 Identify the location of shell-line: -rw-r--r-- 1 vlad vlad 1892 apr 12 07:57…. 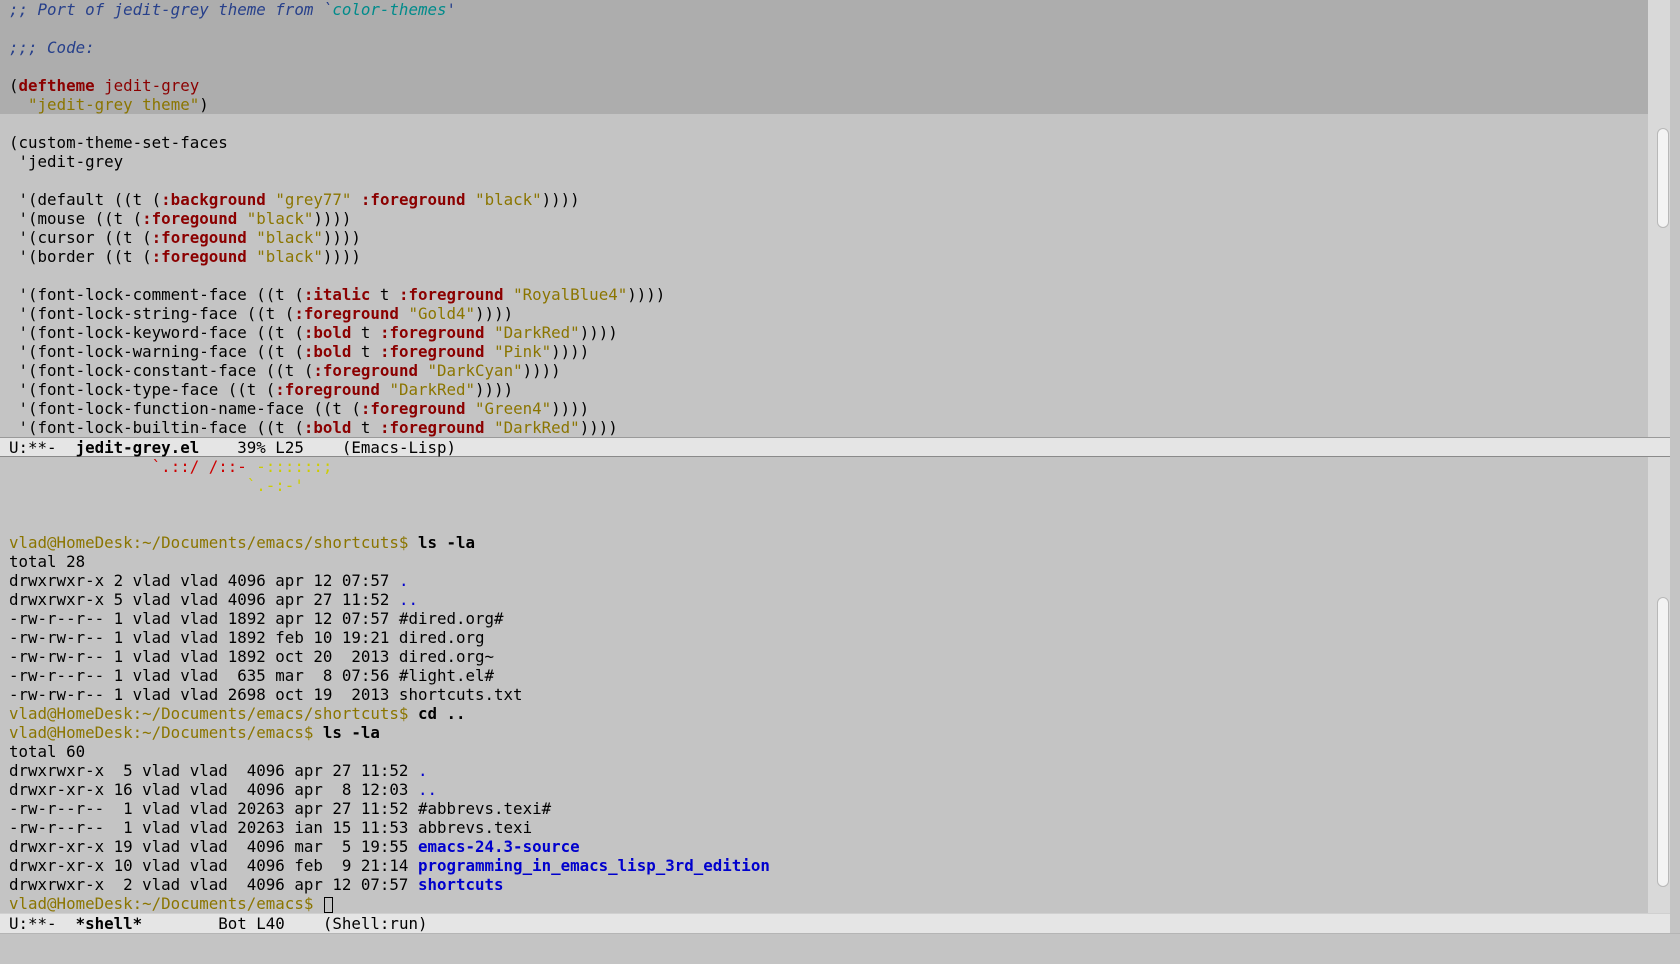
(824, 618).